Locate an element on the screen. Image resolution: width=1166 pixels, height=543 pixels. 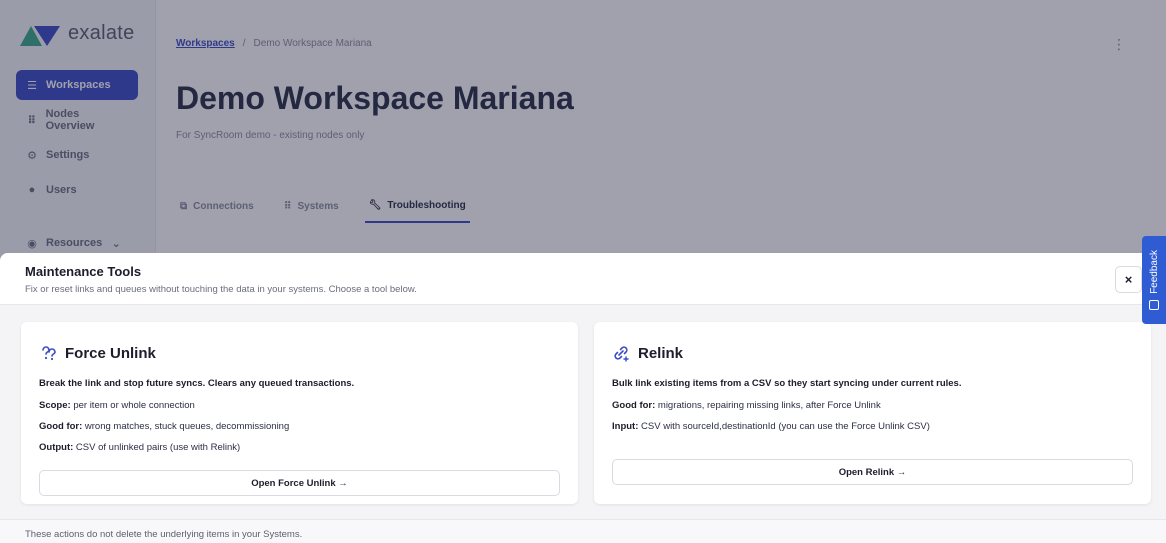
output-label: Output: is located at coordinates (56, 447).